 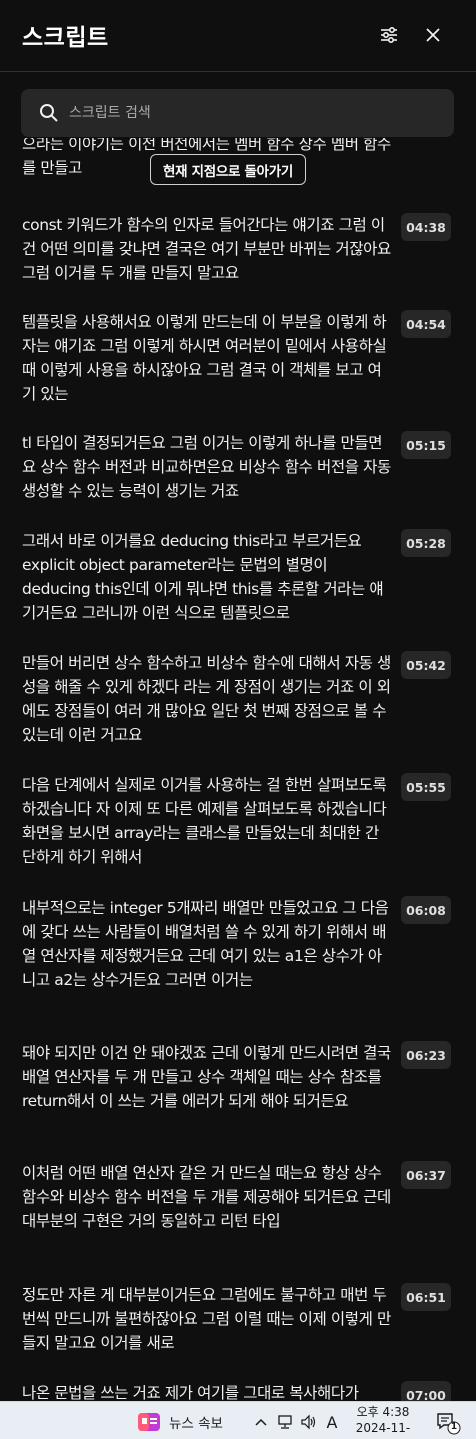 I want to click on close-button, so click(x=433, y=35).